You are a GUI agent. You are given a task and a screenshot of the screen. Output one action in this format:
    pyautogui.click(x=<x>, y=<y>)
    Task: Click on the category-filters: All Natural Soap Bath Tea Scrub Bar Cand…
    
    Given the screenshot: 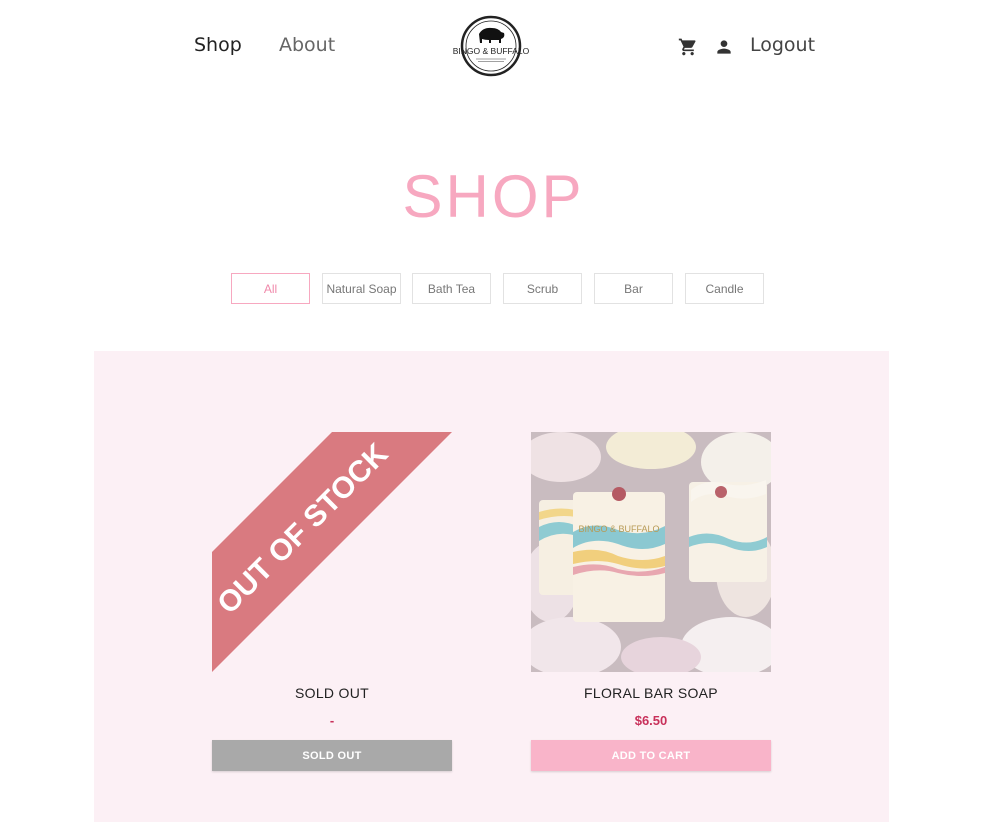 What is the action you would take?
    pyautogui.click(x=501, y=289)
    